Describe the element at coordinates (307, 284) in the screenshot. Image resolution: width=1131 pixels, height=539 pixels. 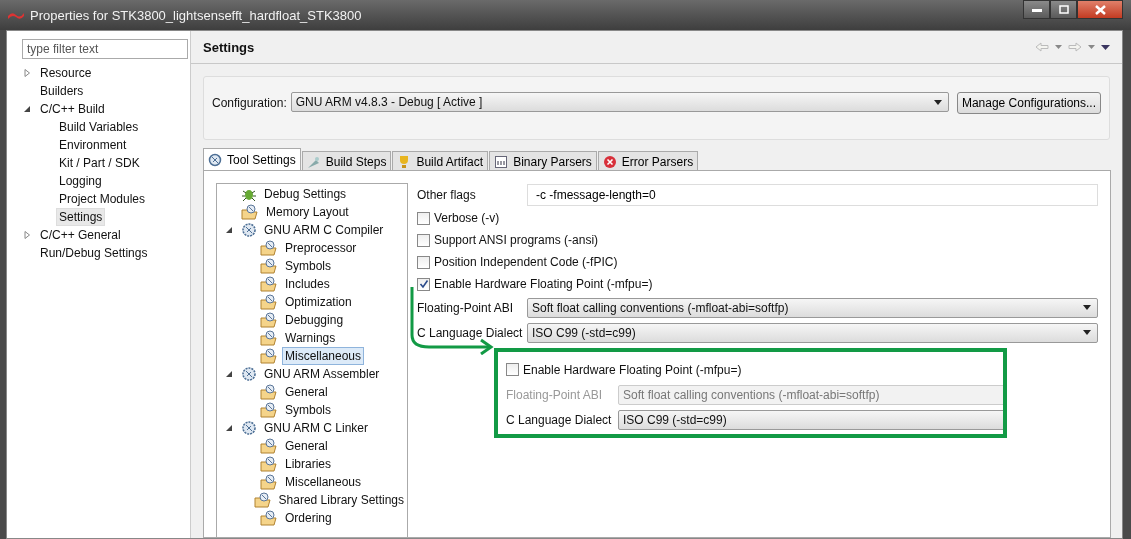
I see `tree-item: Includes` at that location.